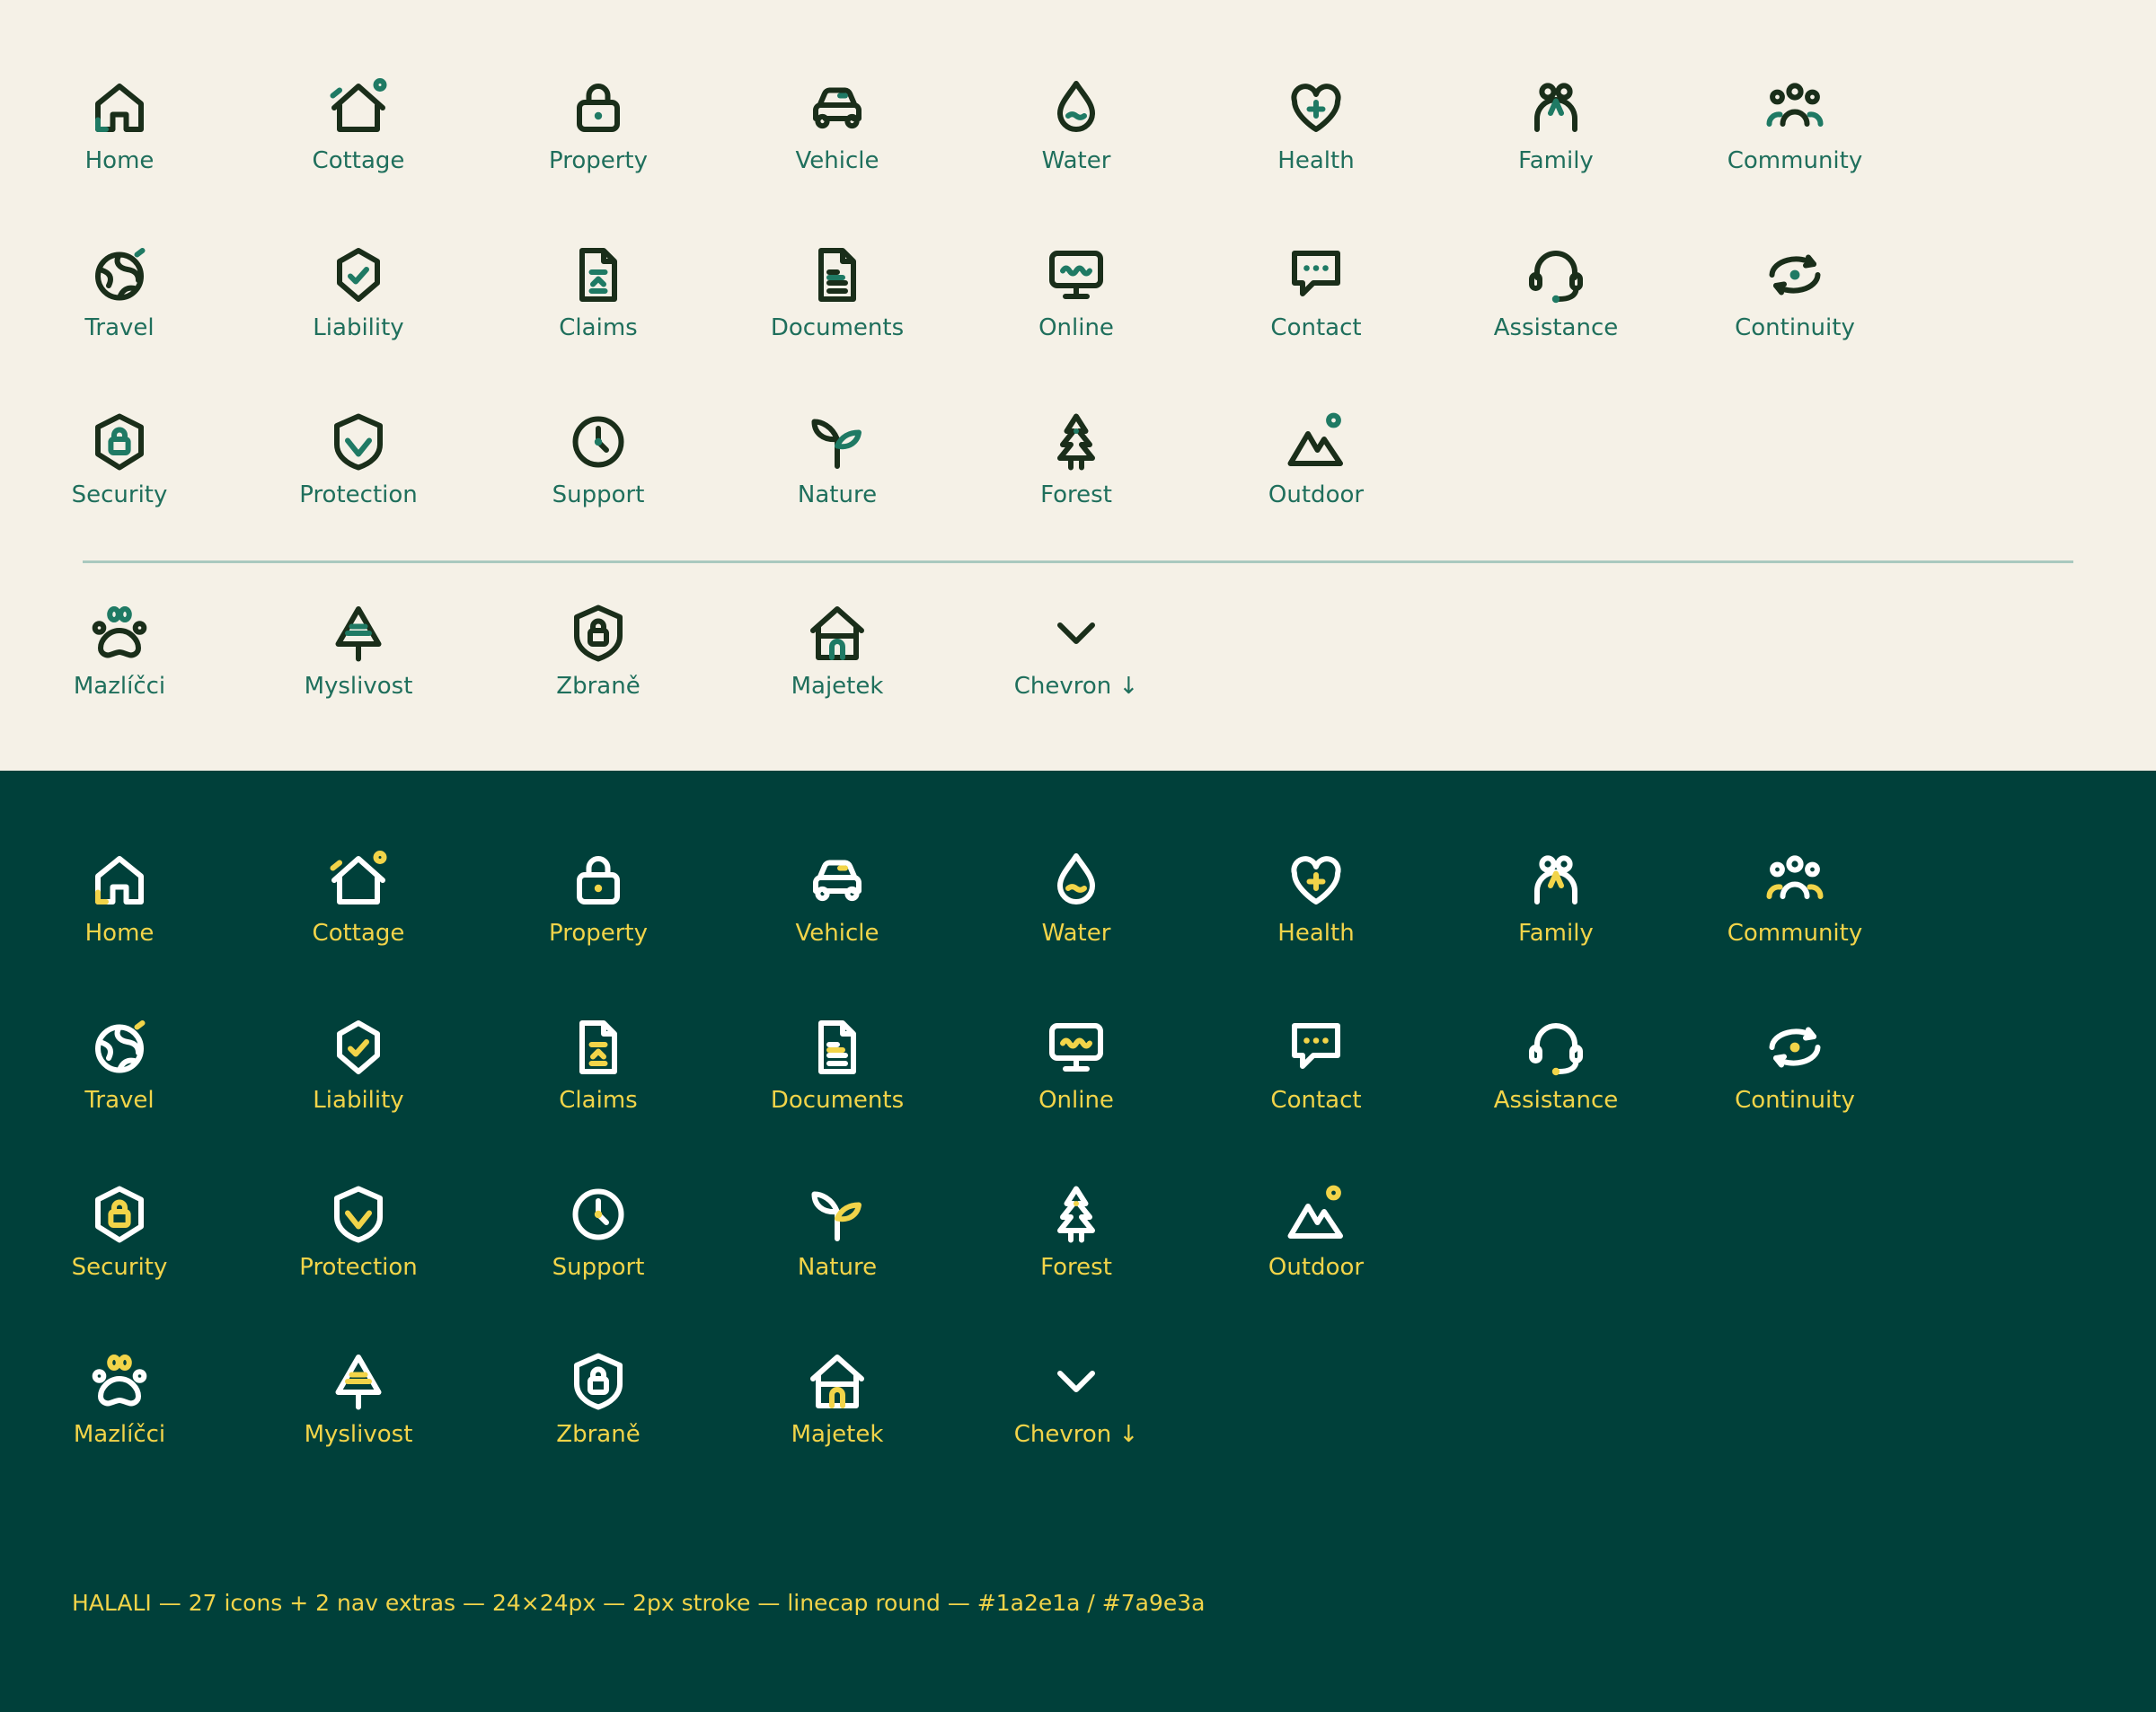 This screenshot has width=2156, height=1712. Describe the element at coordinates (1316, 880) in the screenshot. I see `health-icon` at that location.